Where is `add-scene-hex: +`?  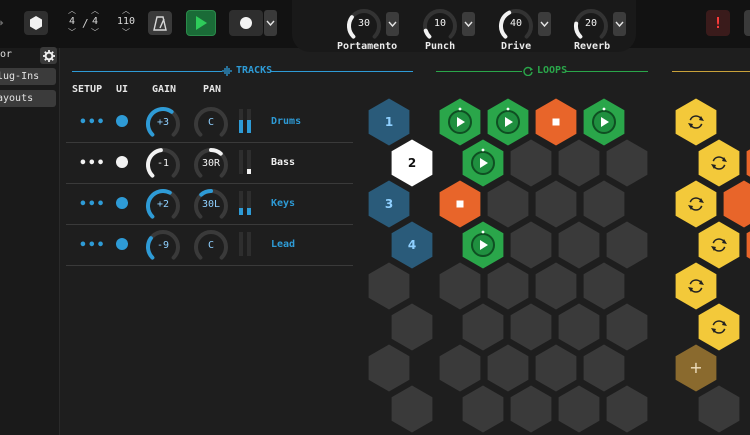 add-scene-hex: + is located at coordinates (696, 368).